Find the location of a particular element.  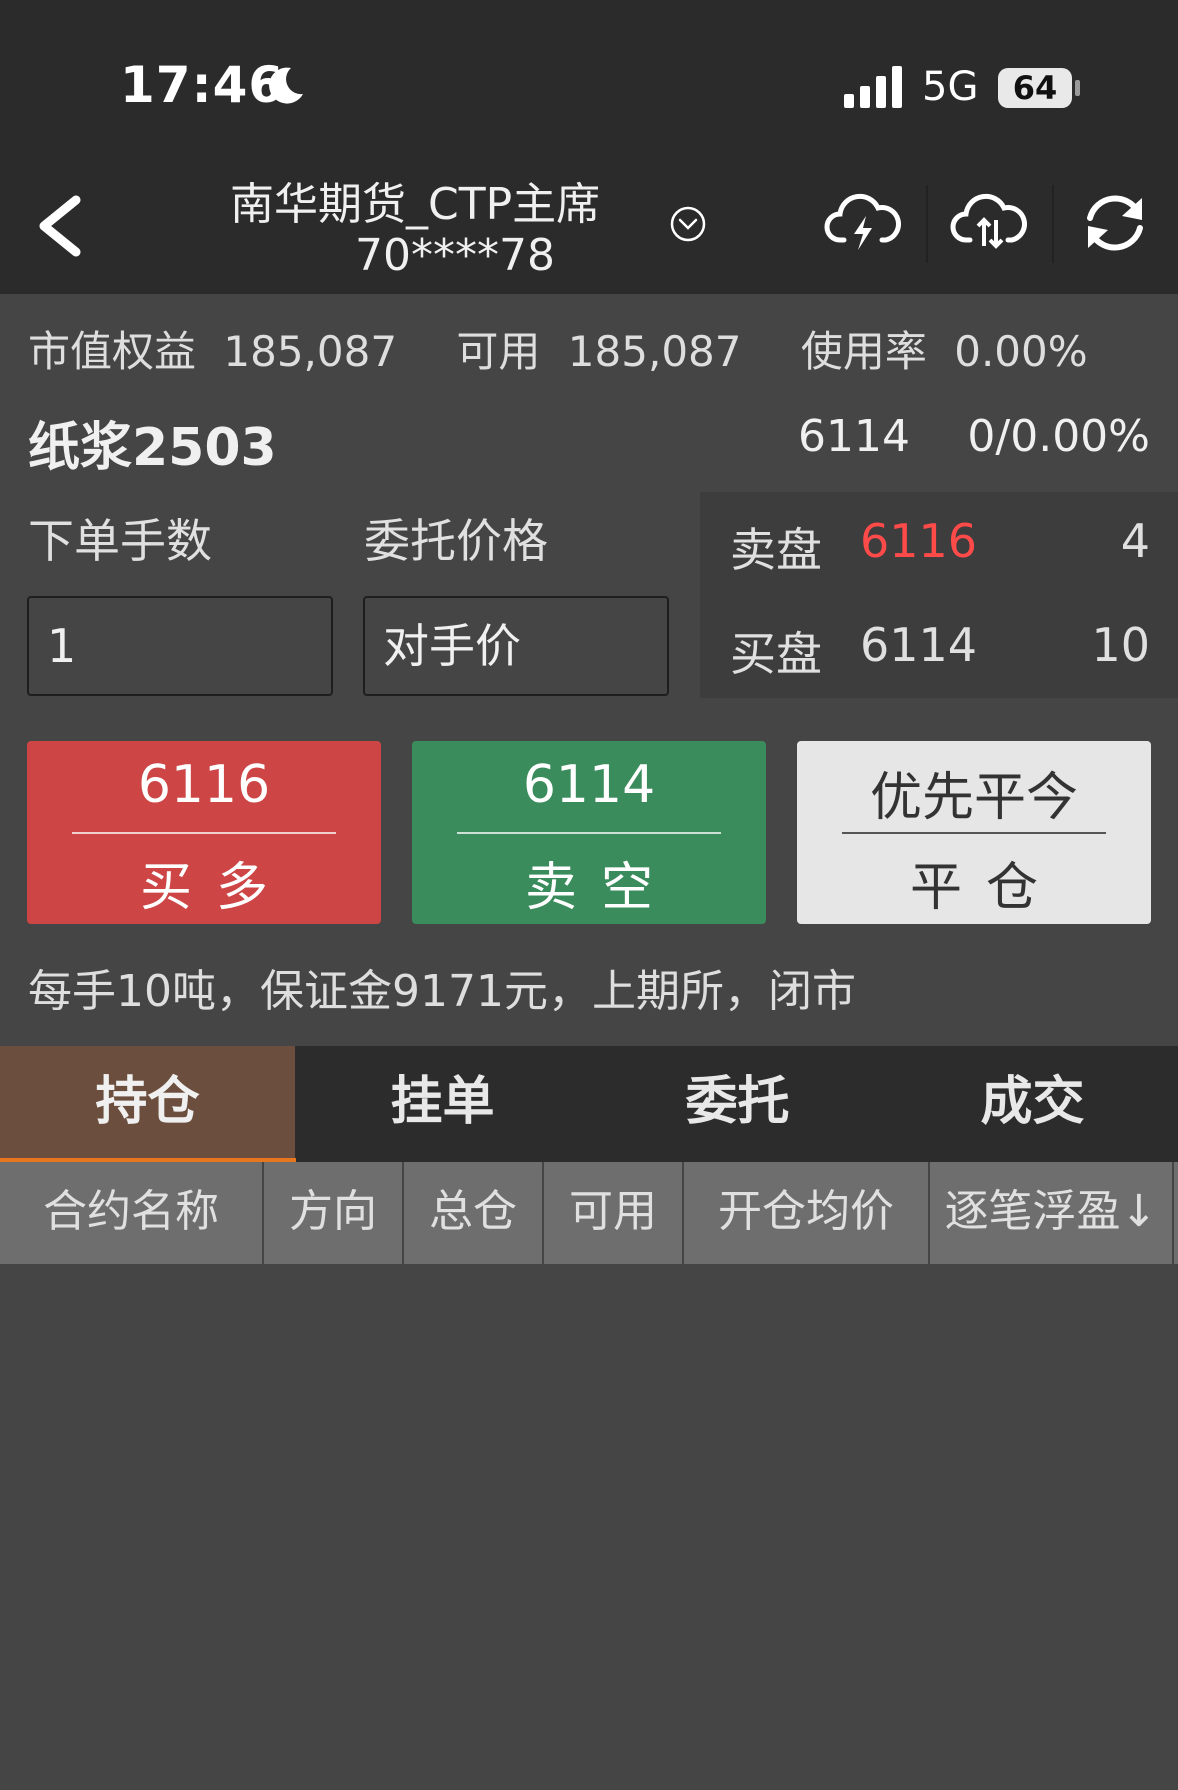

tab-bar: 持仓 挂单 委托 成交 is located at coordinates (589, 1104).